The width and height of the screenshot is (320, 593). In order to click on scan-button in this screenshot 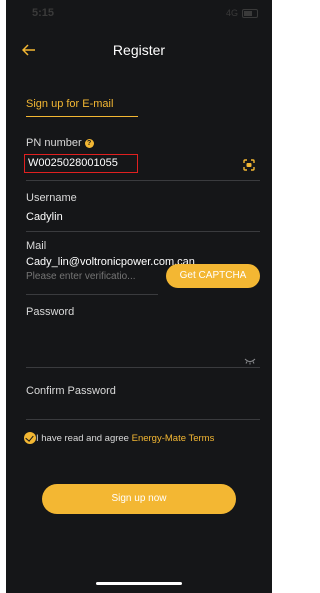, I will do `click(249, 164)`.